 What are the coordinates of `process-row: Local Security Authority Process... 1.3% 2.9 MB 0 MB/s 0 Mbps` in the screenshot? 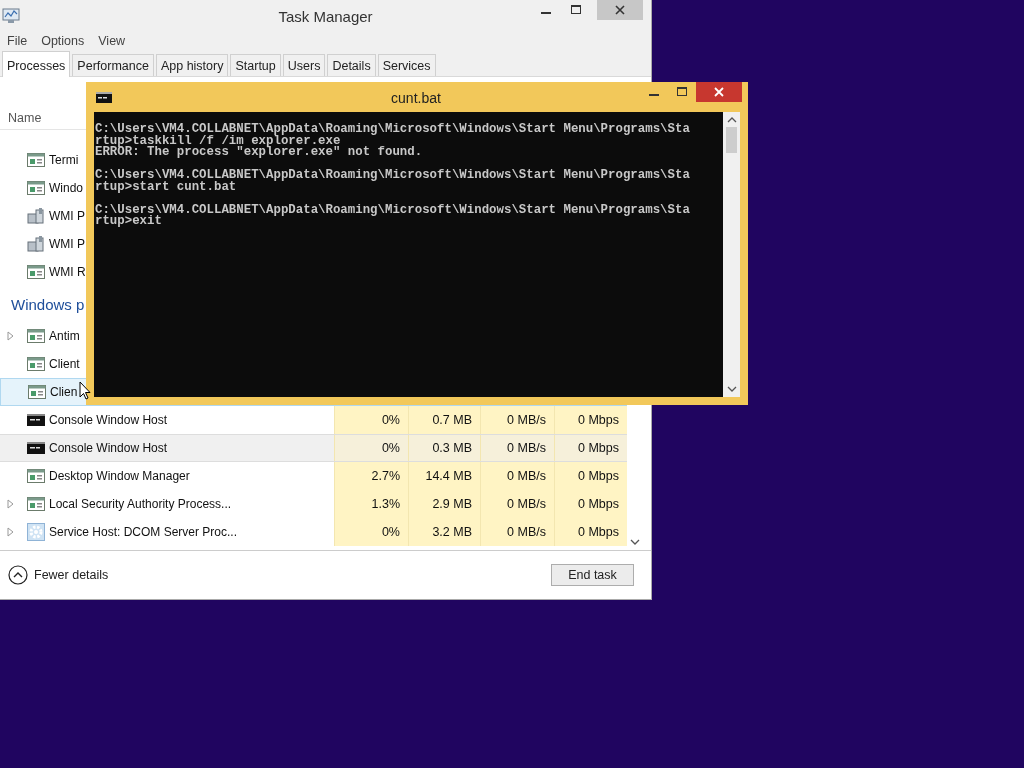 It's located at (313, 504).